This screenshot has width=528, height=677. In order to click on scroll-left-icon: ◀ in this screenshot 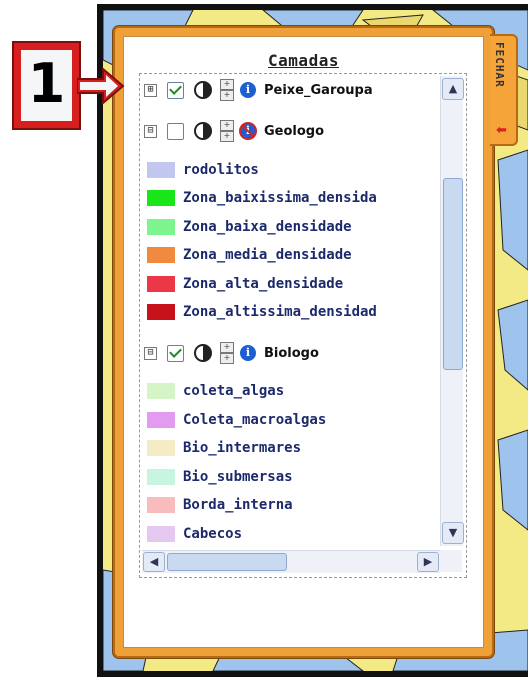, I will do `click(154, 562)`.